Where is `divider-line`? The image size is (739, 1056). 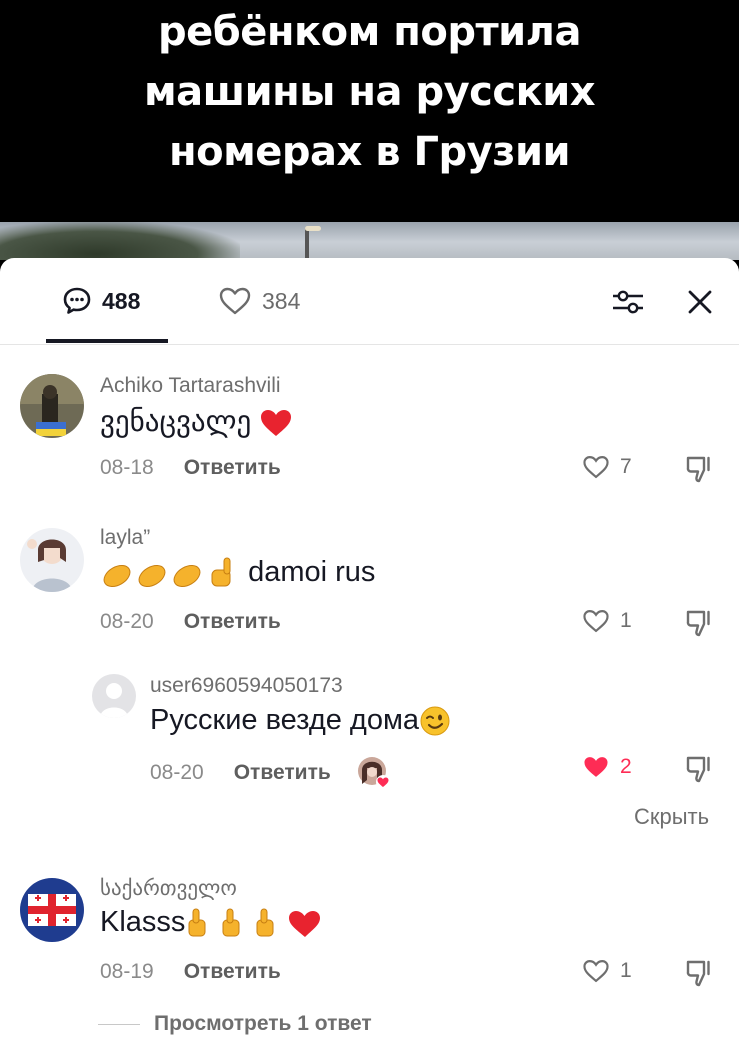 divider-line is located at coordinates (119, 1024).